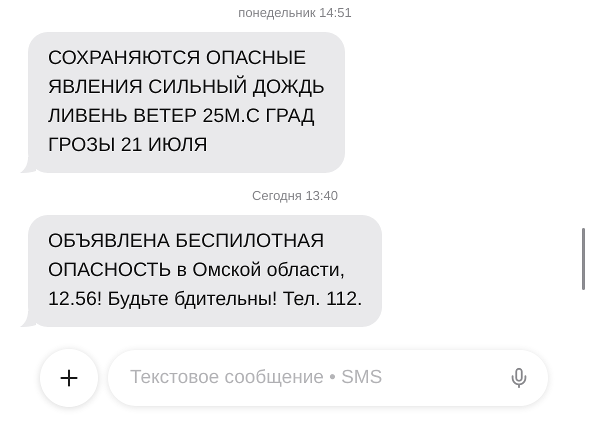 This screenshot has height=442, width=590. I want to click on message-field: Текстовое сообщение • SMS, so click(328, 378).